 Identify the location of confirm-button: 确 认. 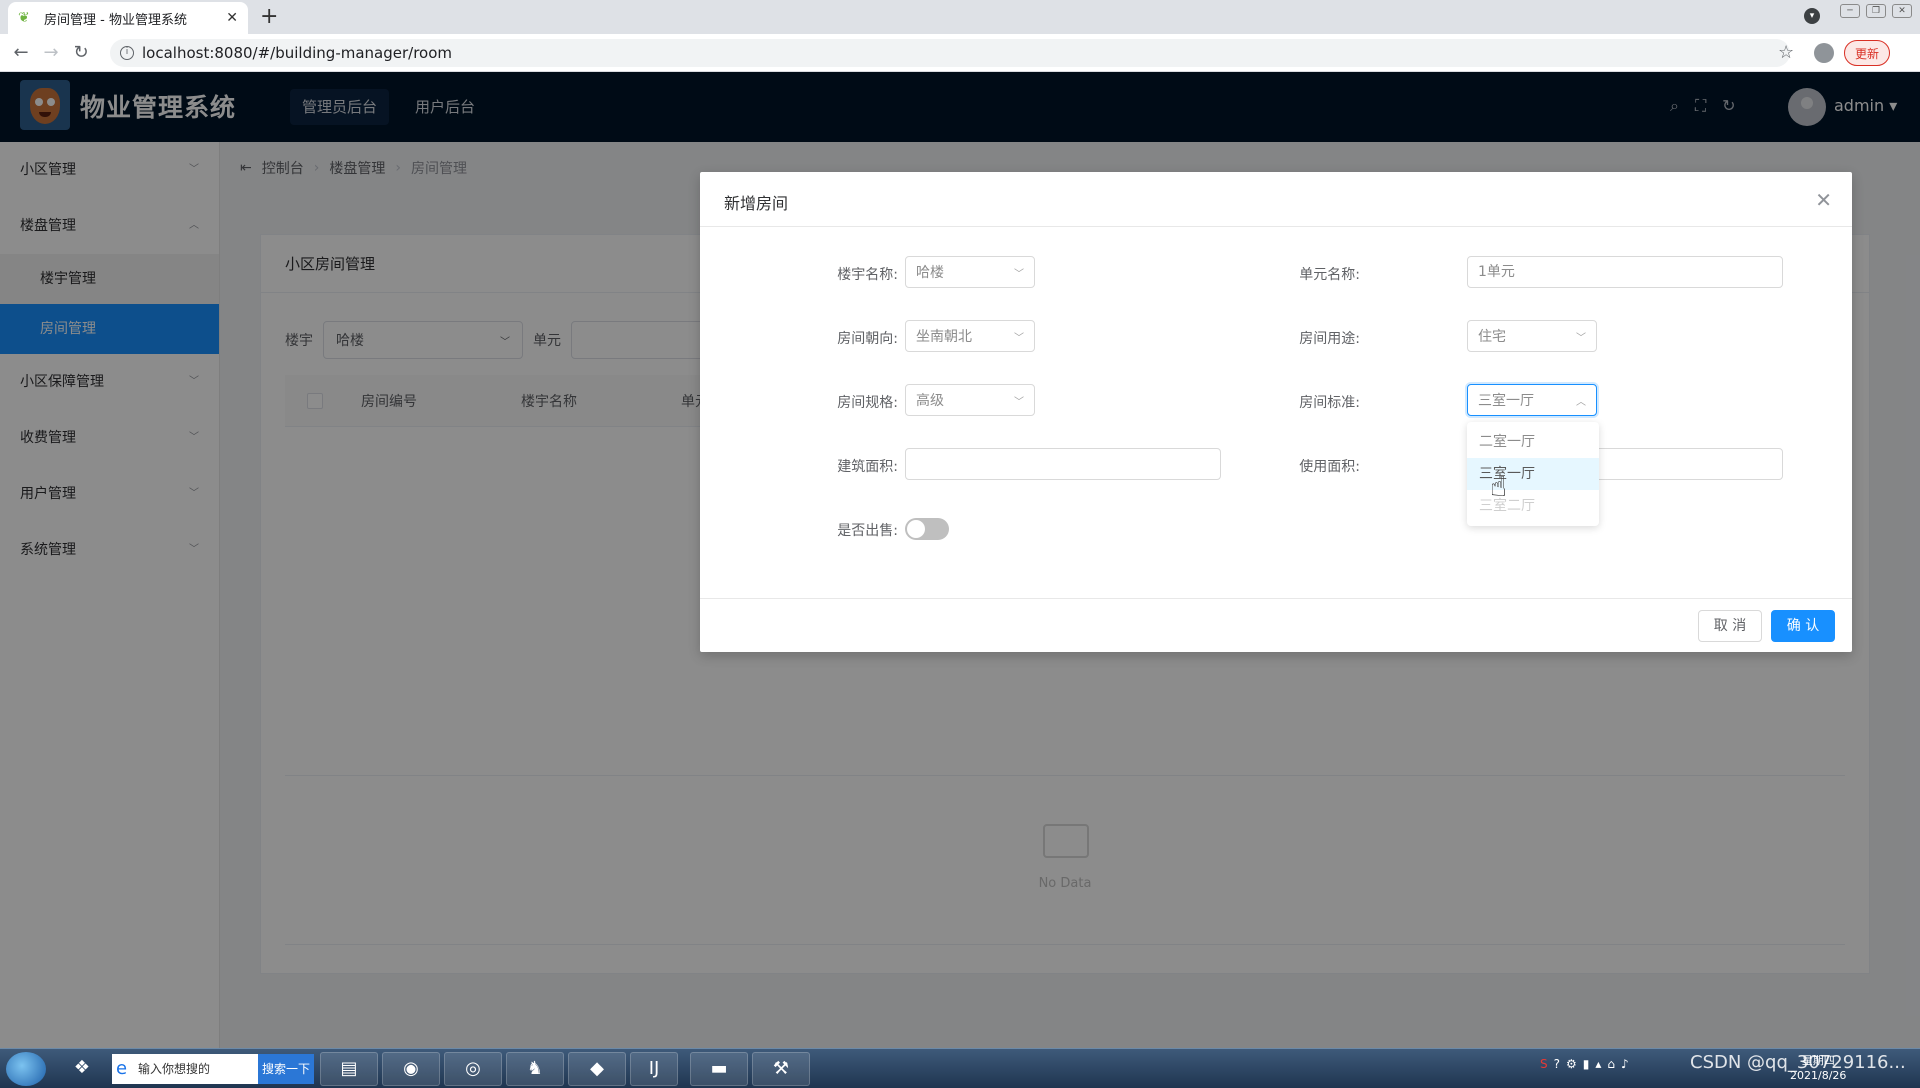
(1803, 626).